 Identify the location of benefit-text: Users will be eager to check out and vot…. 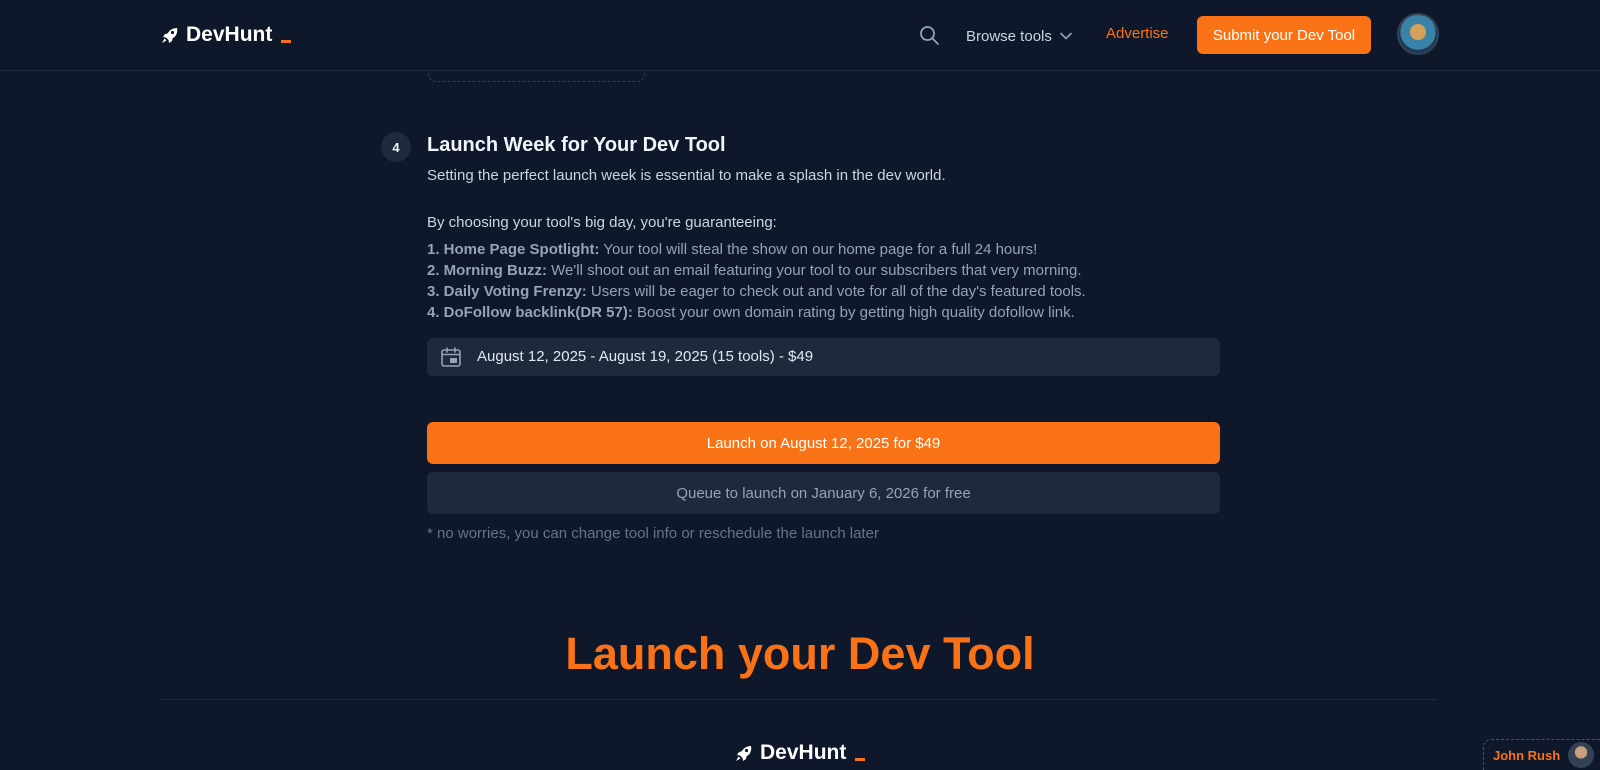
(836, 291).